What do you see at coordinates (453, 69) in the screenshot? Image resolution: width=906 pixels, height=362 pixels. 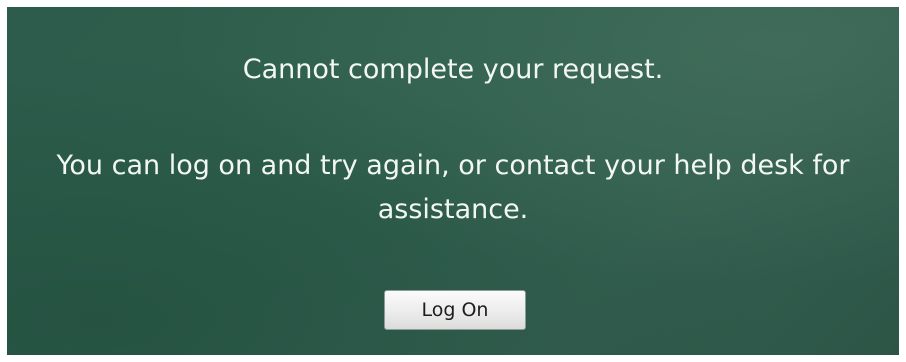 I see `error-heading: Cannot complete your request.` at bounding box center [453, 69].